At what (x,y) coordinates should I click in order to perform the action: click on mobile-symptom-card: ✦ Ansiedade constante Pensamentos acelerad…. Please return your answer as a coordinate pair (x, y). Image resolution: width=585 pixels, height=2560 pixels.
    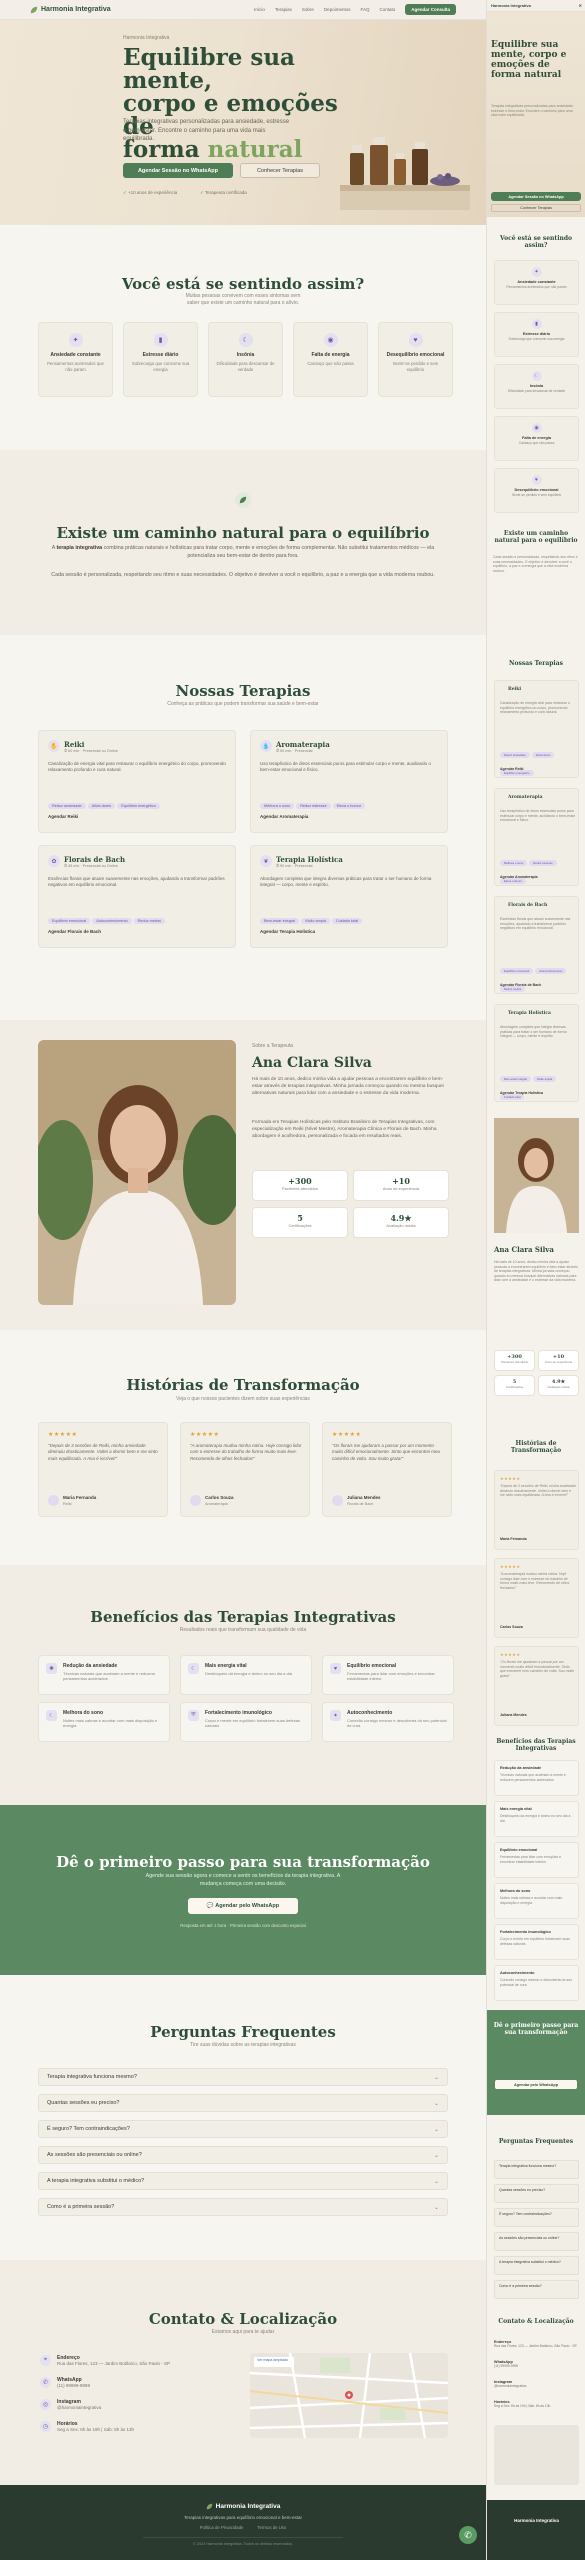
    Looking at the image, I should click on (536, 282).